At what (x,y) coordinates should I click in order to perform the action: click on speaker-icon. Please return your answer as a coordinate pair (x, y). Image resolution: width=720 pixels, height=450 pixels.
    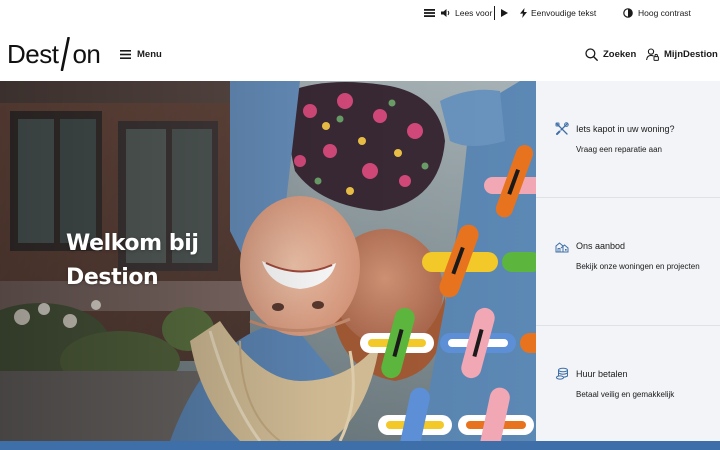
    Looking at the image, I should click on (445, 13).